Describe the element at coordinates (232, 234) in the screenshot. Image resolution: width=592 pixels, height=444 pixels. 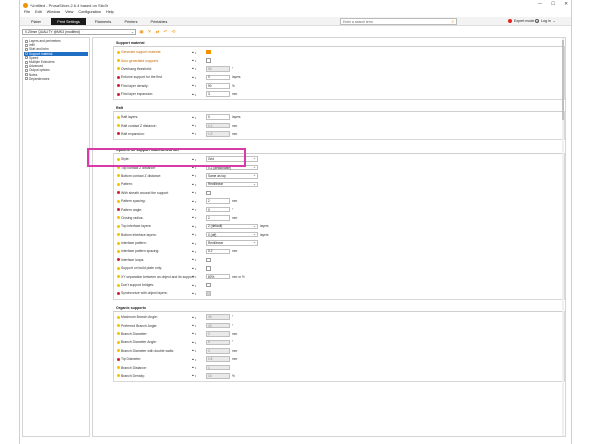
I see `setting-select: 0 (off)` at that location.